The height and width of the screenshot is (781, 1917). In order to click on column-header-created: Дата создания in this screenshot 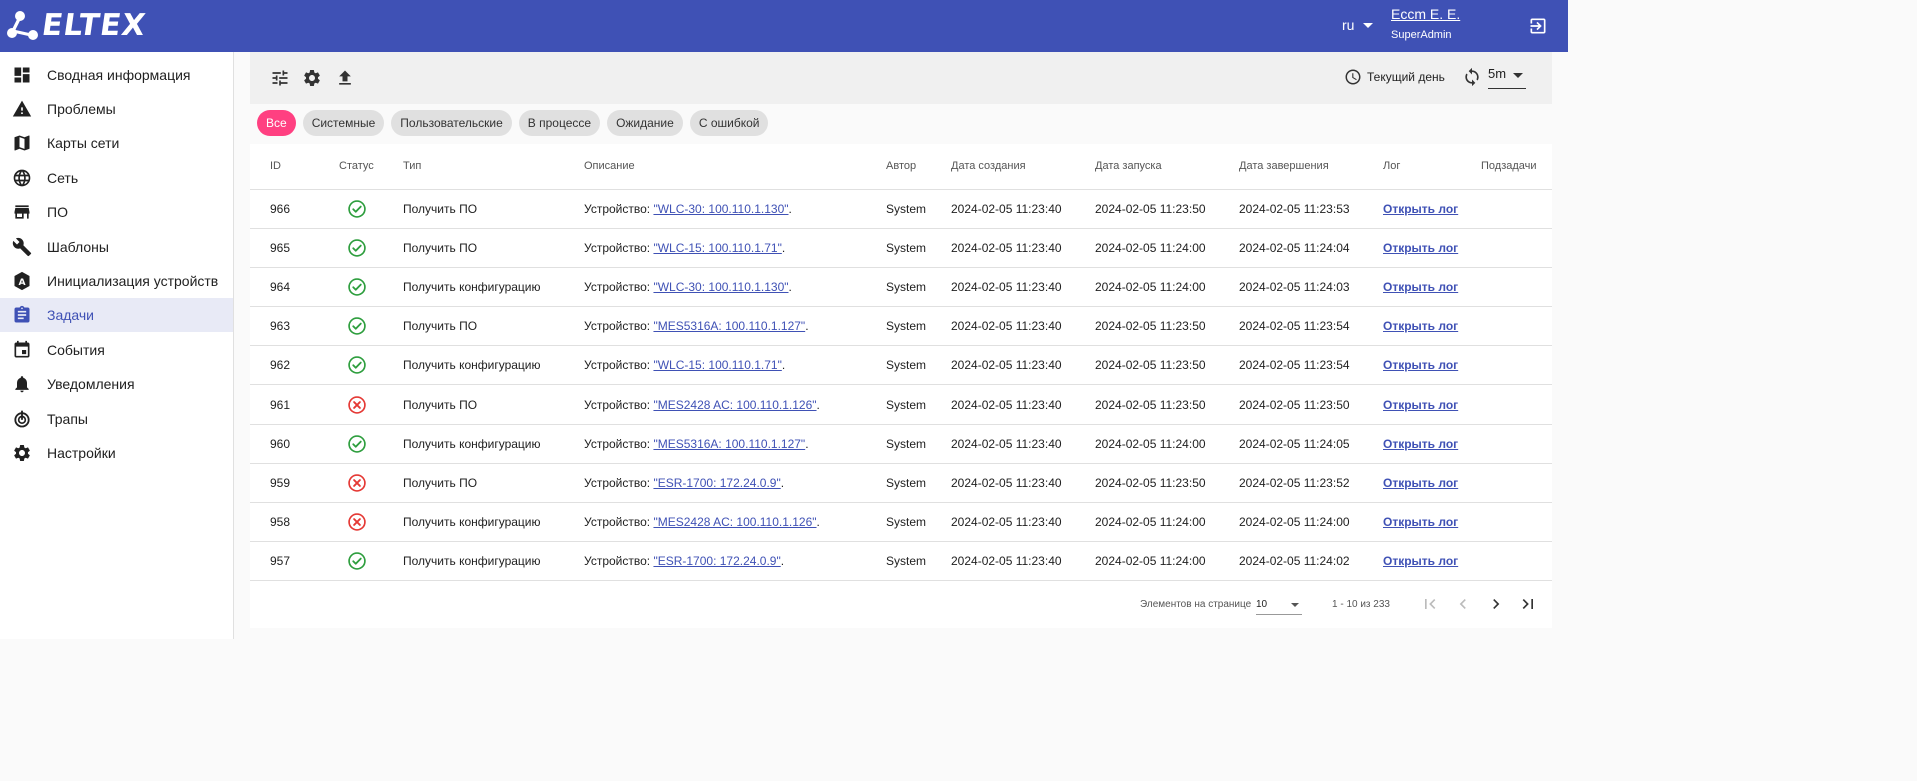, I will do `click(1023, 167)`.